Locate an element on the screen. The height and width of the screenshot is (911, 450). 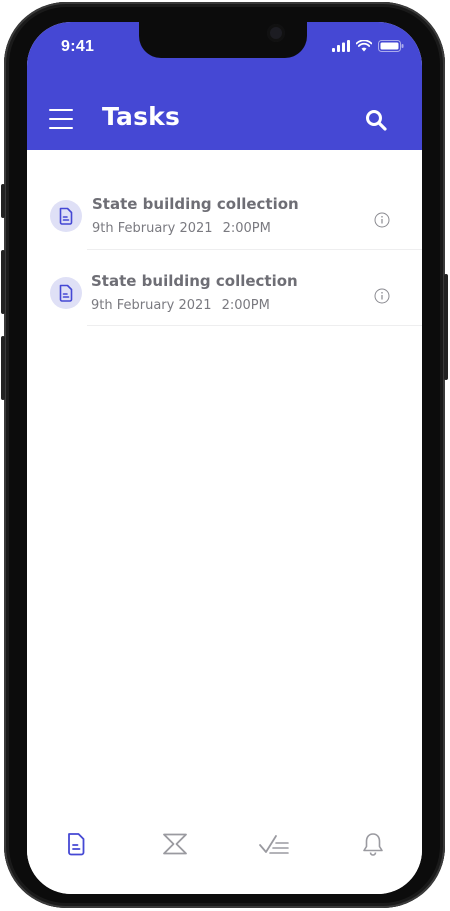
status-time: 9:41 is located at coordinates (78, 46).